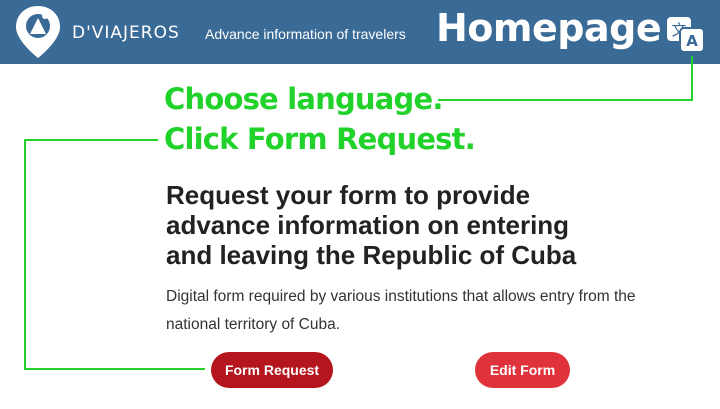 The height and width of the screenshot is (409, 720). What do you see at coordinates (320, 139) in the screenshot?
I see `annotation-click-form-request: Click Form Request.` at bounding box center [320, 139].